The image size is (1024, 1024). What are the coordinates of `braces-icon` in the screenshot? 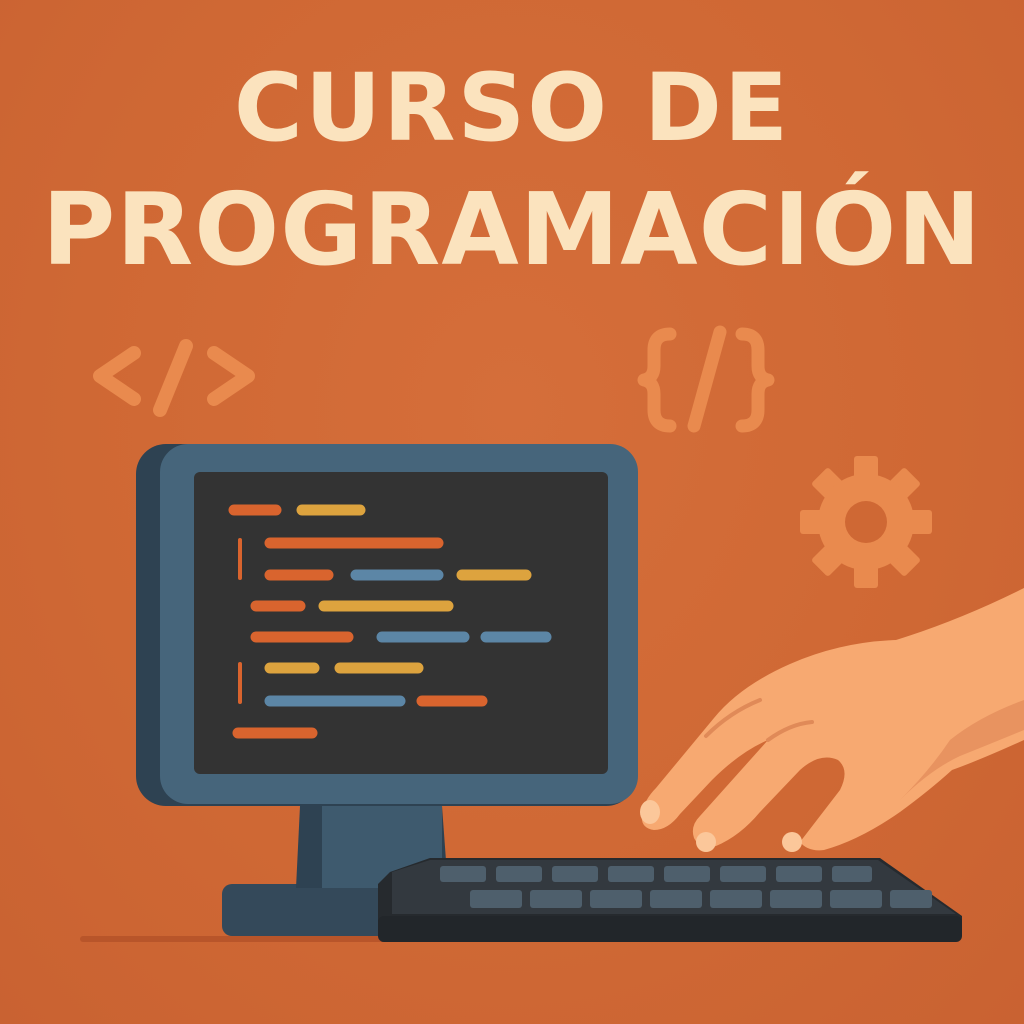 It's located at (706, 379).